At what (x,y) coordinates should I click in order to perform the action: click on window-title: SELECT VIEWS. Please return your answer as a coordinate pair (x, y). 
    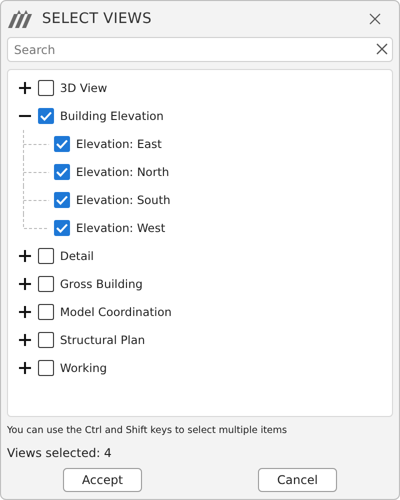
    Looking at the image, I should click on (97, 19).